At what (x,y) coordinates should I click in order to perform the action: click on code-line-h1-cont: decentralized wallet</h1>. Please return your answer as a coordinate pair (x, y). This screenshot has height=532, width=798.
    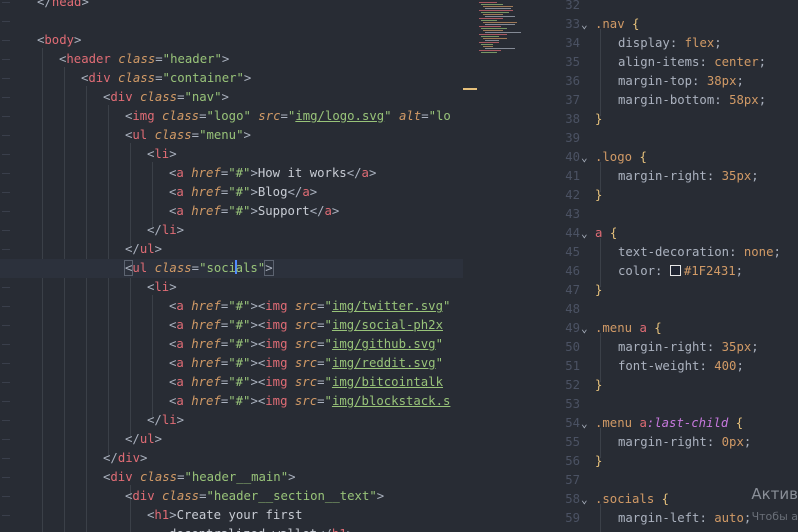
    Looking at the image, I should click on (261, 528).